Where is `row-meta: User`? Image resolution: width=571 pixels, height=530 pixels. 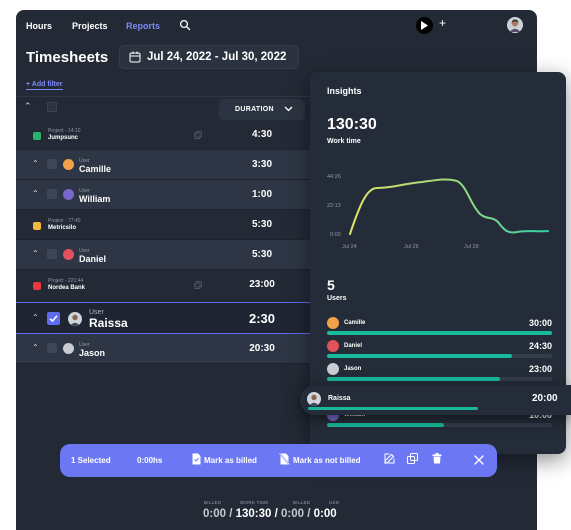 row-meta: User is located at coordinates (96, 312).